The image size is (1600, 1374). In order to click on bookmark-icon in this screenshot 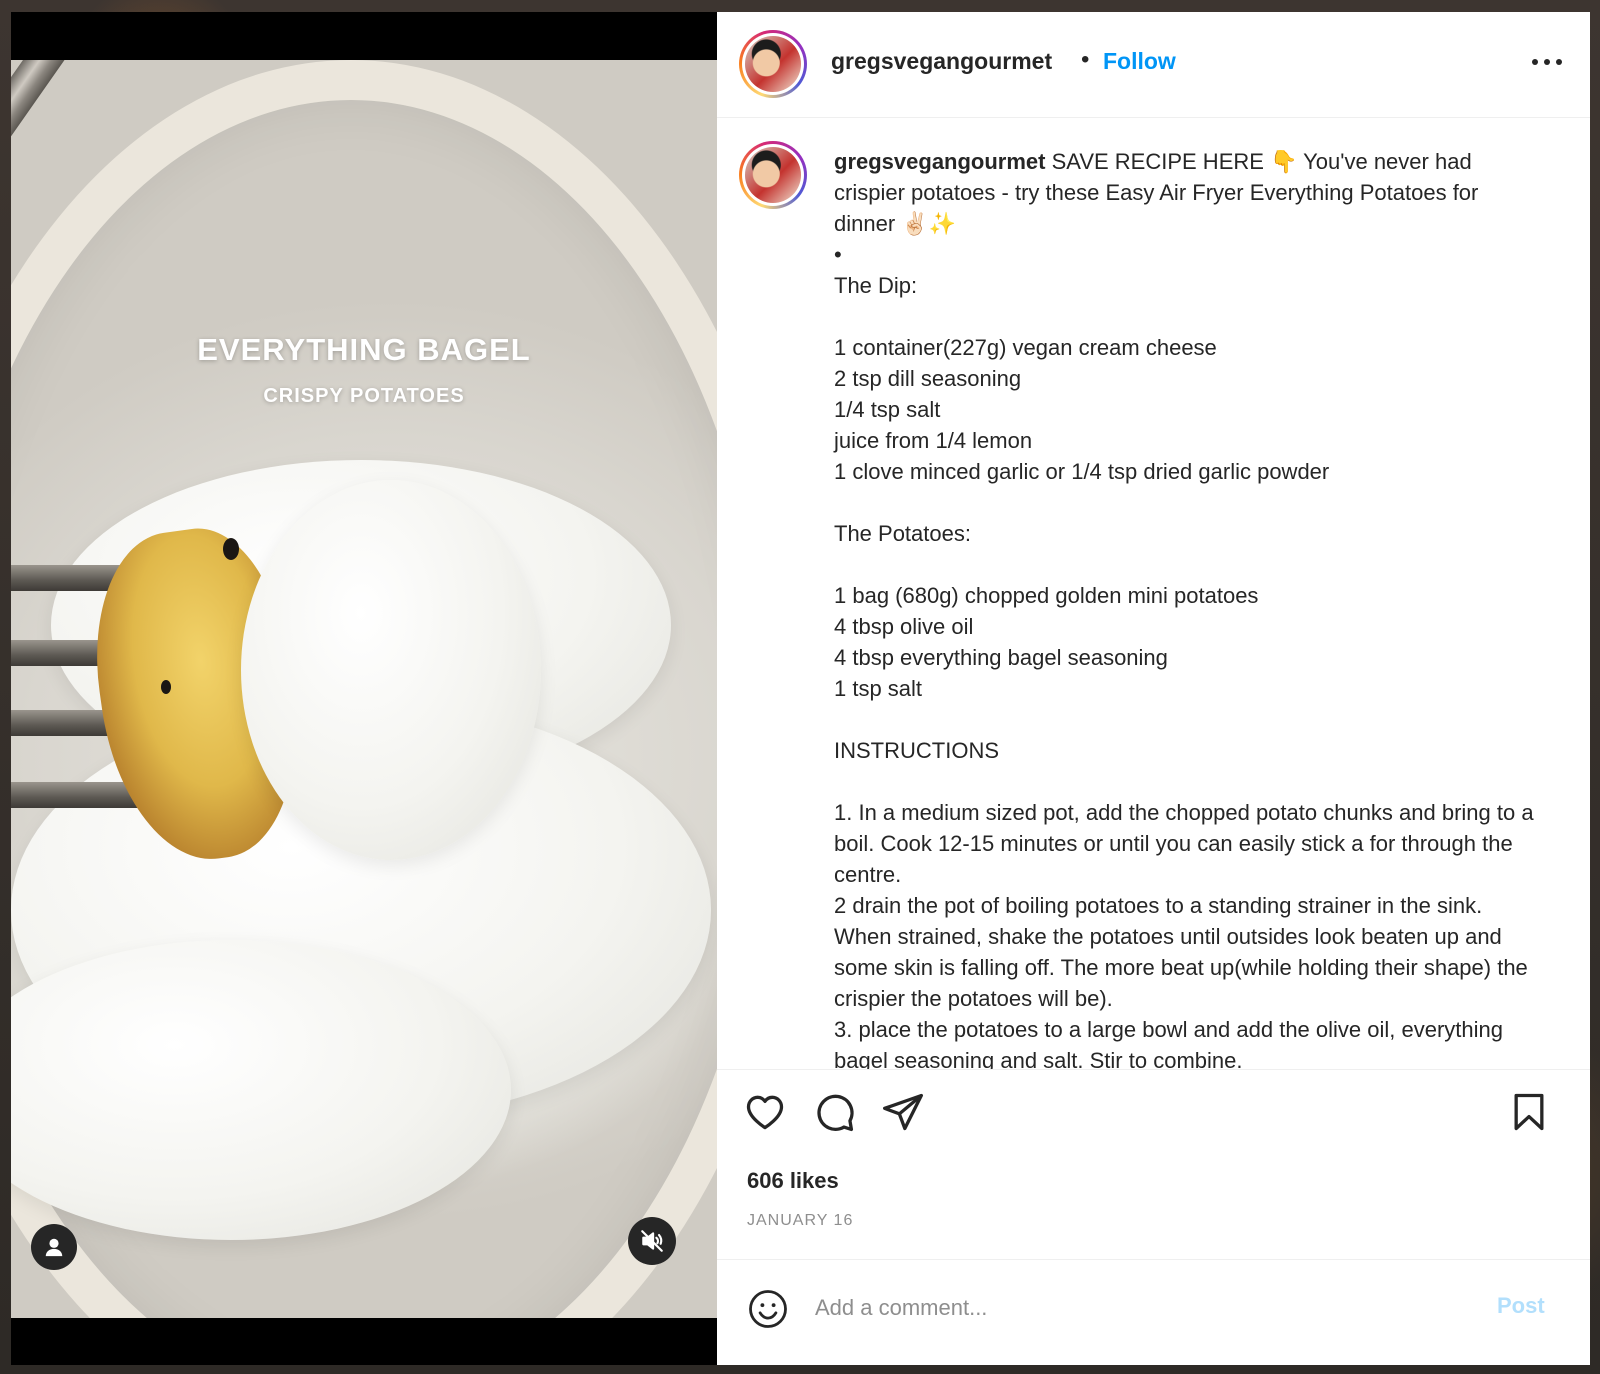, I will do `click(1529, 1112)`.